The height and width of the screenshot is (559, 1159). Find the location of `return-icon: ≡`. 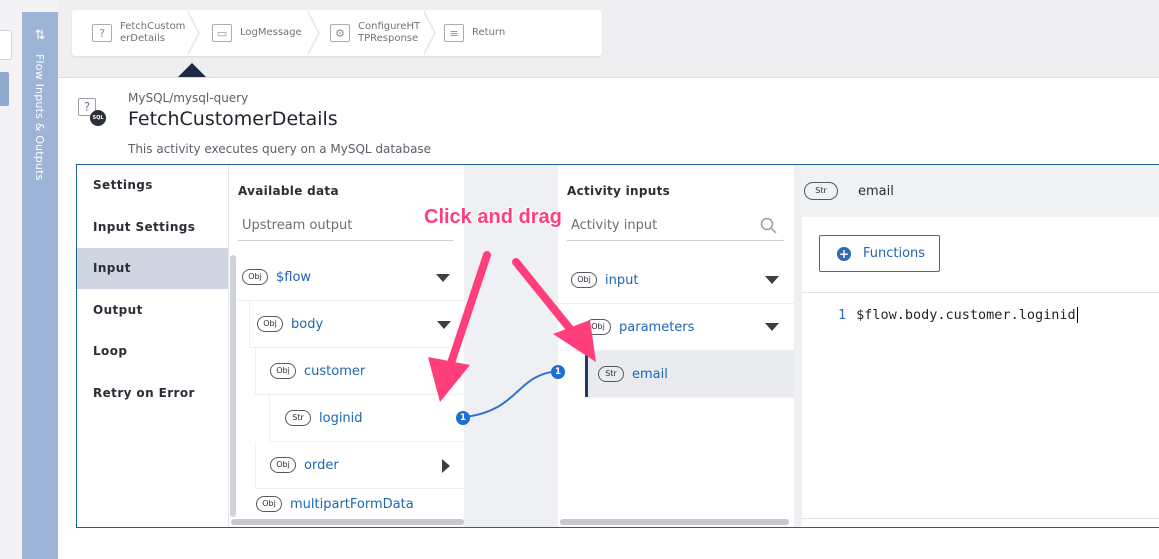

return-icon: ≡ is located at coordinates (454, 33).